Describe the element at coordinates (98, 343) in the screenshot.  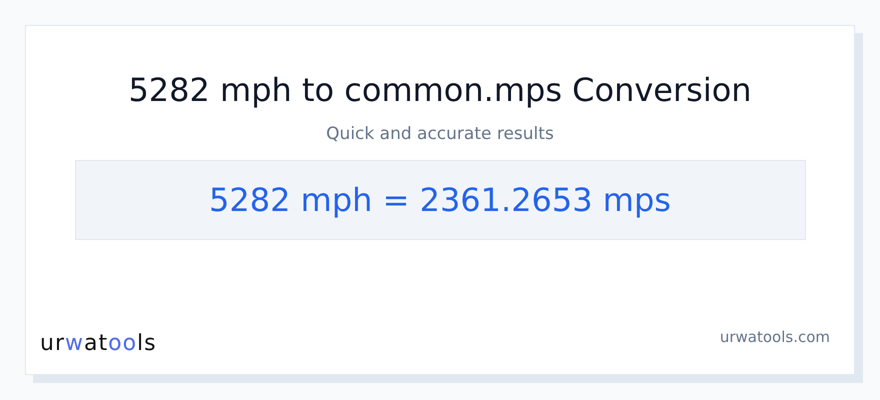
I see `logo: urwatools` at that location.